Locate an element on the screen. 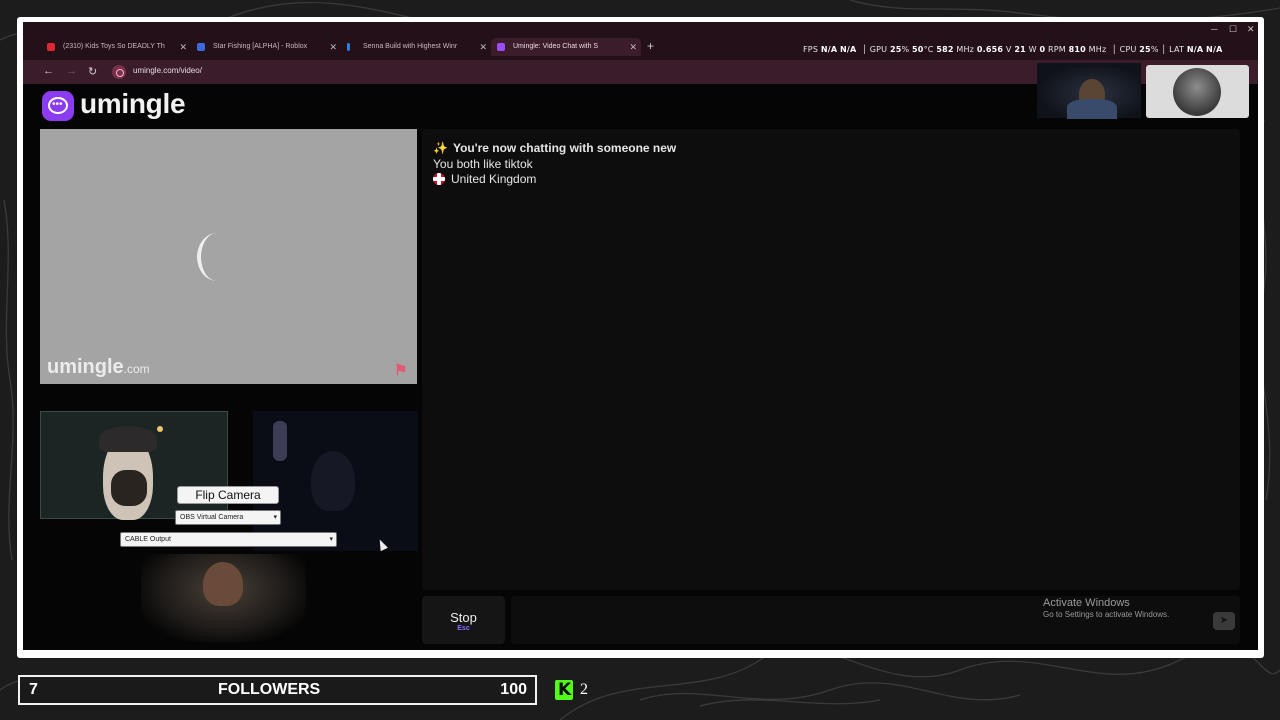 This screenshot has width=1280, height=720. light-source is located at coordinates (280, 441).